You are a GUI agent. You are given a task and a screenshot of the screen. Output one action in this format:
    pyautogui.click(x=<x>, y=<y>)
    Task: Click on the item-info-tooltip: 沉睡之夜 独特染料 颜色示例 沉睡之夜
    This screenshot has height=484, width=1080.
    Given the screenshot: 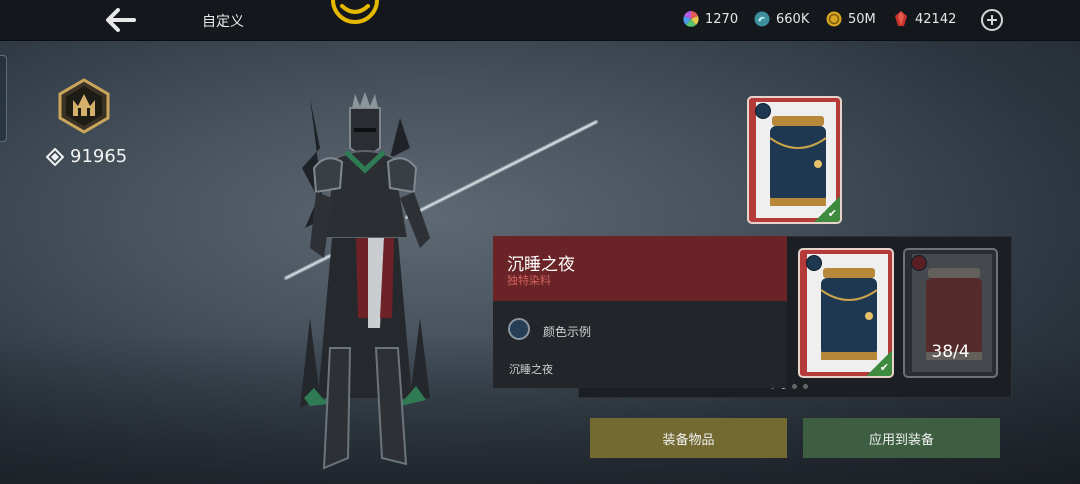 What is the action you would take?
    pyautogui.click(x=640, y=312)
    